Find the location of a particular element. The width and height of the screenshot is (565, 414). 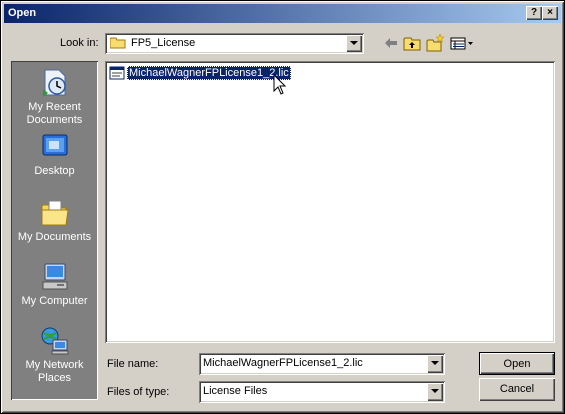

file-name-label: File name: is located at coordinates (133, 364).